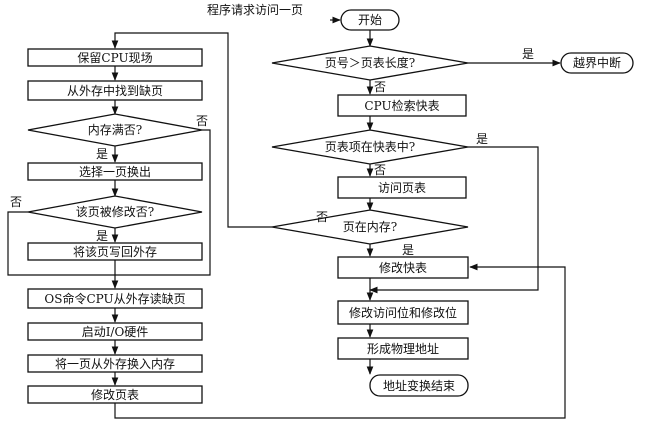  Describe the element at coordinates (380, 87) in the screenshot. I see `page-exceed-no: 否` at that location.